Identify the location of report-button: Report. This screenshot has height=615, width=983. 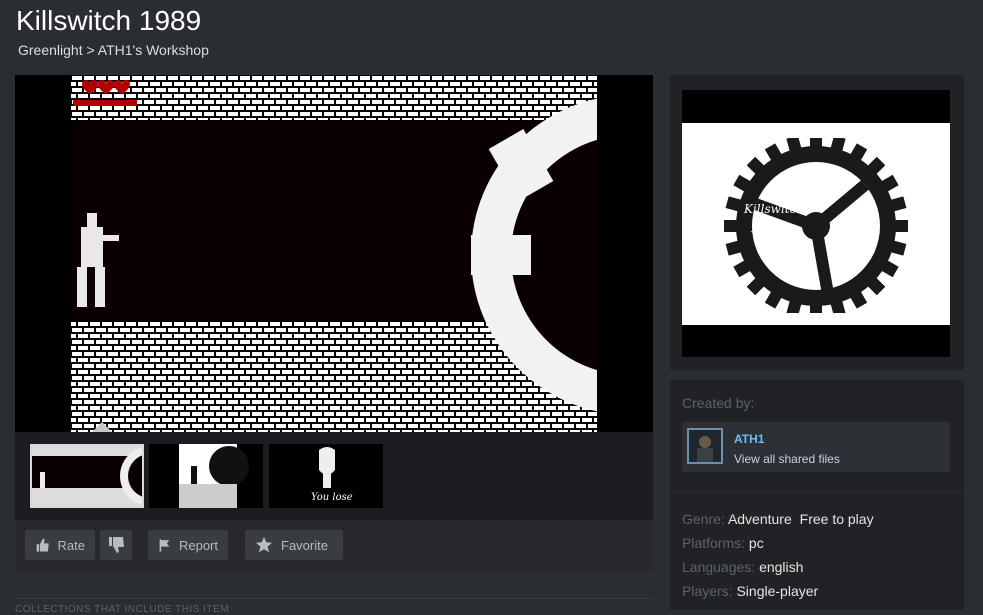
(188, 545).